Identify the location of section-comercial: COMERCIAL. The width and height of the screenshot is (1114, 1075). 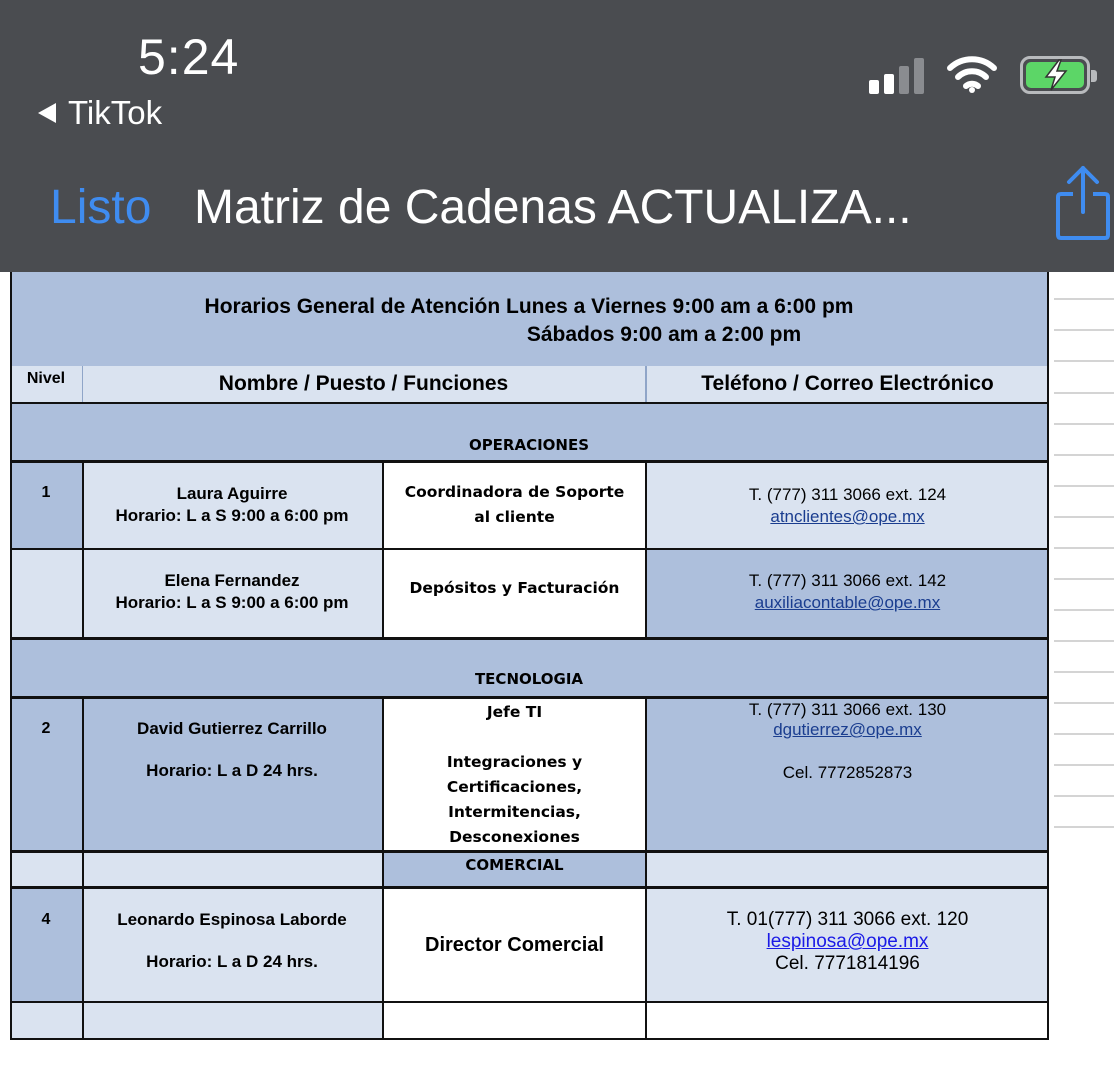
(514, 869).